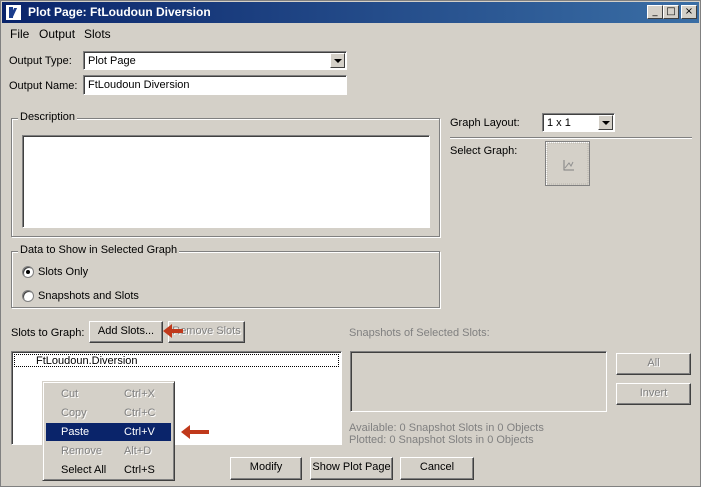 The image size is (701, 487). What do you see at coordinates (655, 12) in the screenshot?
I see `minimize-button: _` at bounding box center [655, 12].